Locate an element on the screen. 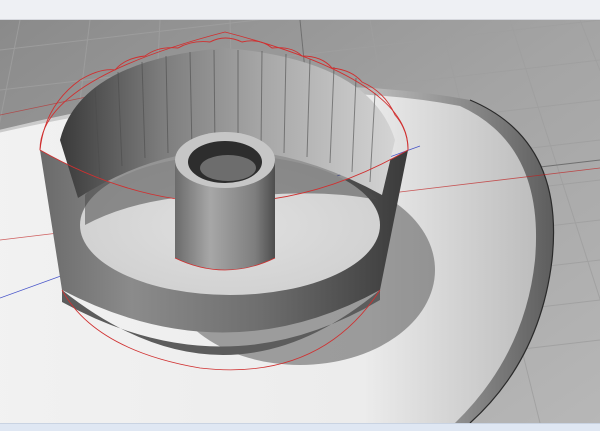 This screenshot has width=600, height=431. status-strip is located at coordinates (300, 427).